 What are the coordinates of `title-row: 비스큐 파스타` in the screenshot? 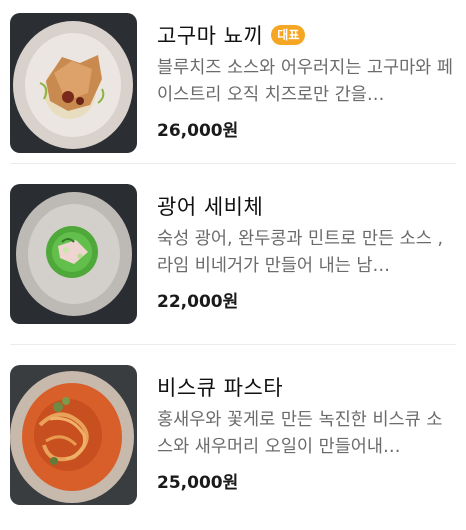 It's located at (306, 387).